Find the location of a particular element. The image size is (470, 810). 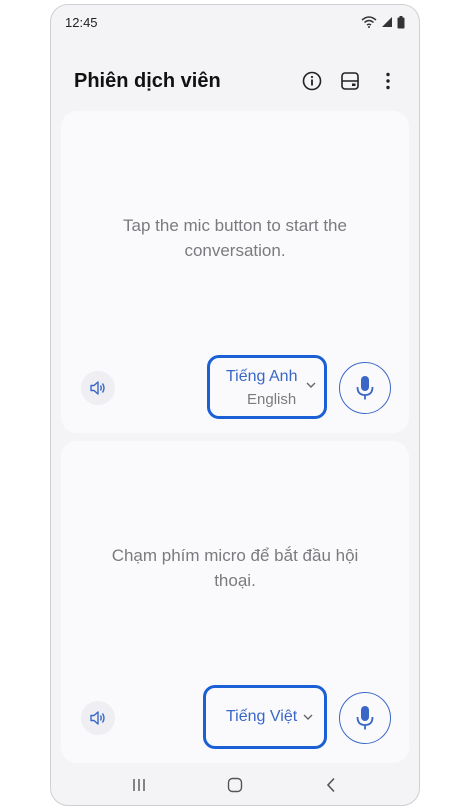

info-icon is located at coordinates (312, 81).